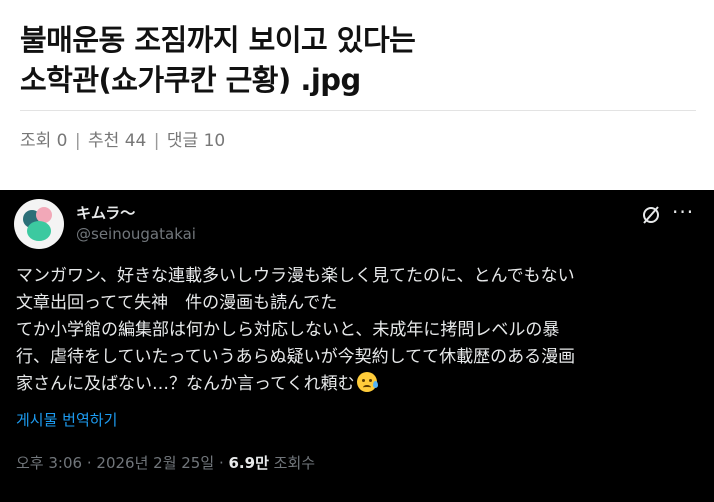 The image size is (714, 502). I want to click on grok-icon, so click(651, 215).